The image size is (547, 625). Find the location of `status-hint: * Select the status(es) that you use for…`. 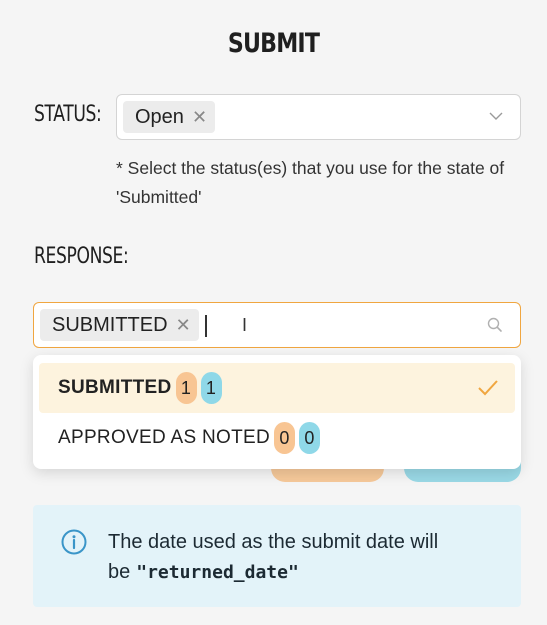

status-hint: * Select the status(es) that you use for… is located at coordinates (310, 182).